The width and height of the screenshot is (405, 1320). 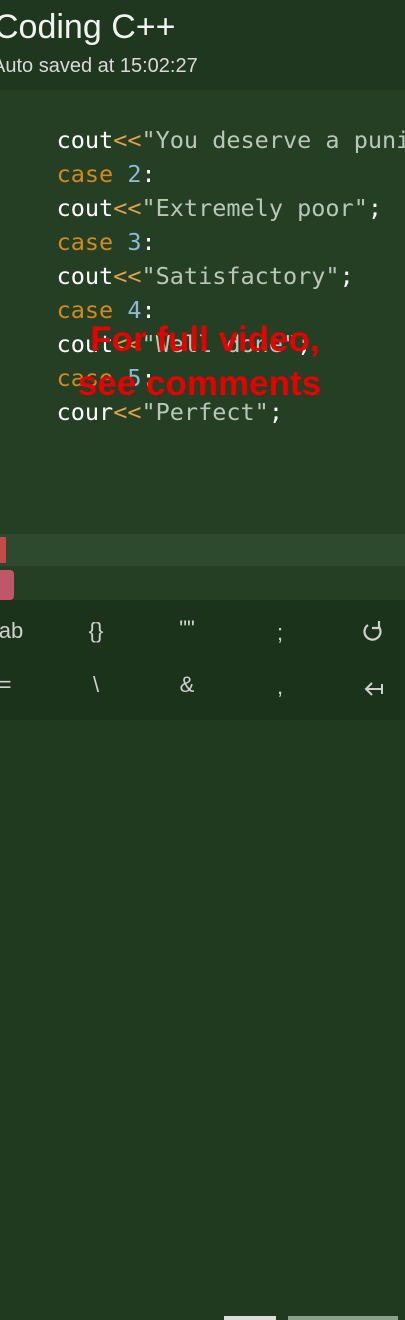 I want to click on key-braces: {}, so click(x=96, y=631).